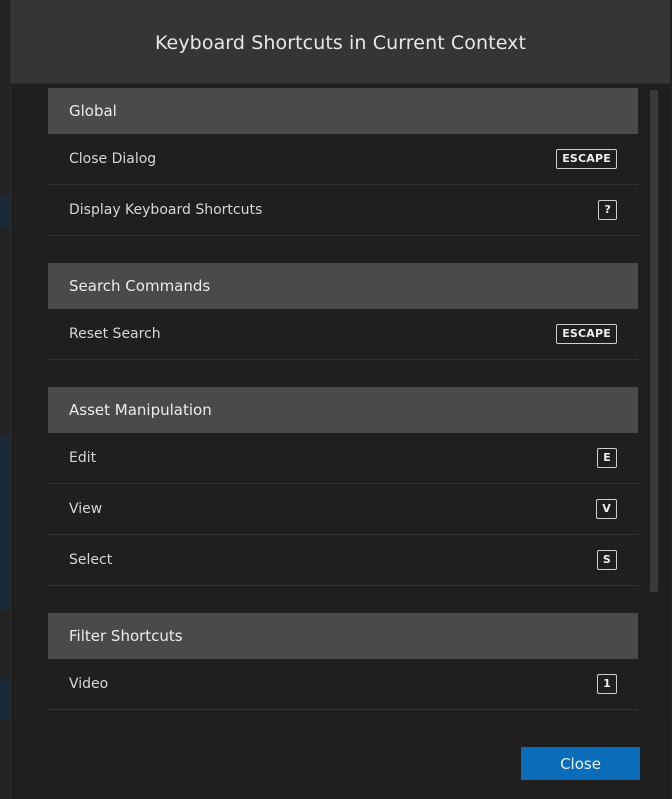 The height and width of the screenshot is (799, 672). What do you see at coordinates (115, 334) in the screenshot?
I see `shortcut-label: Reset Search` at bounding box center [115, 334].